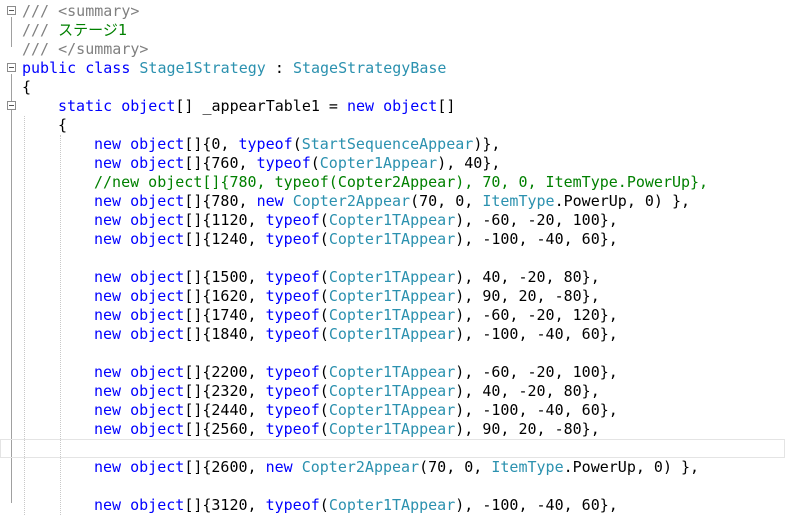  What do you see at coordinates (527, 429) in the screenshot?
I see `code-token: ), 90, 20, -80},` at bounding box center [527, 429].